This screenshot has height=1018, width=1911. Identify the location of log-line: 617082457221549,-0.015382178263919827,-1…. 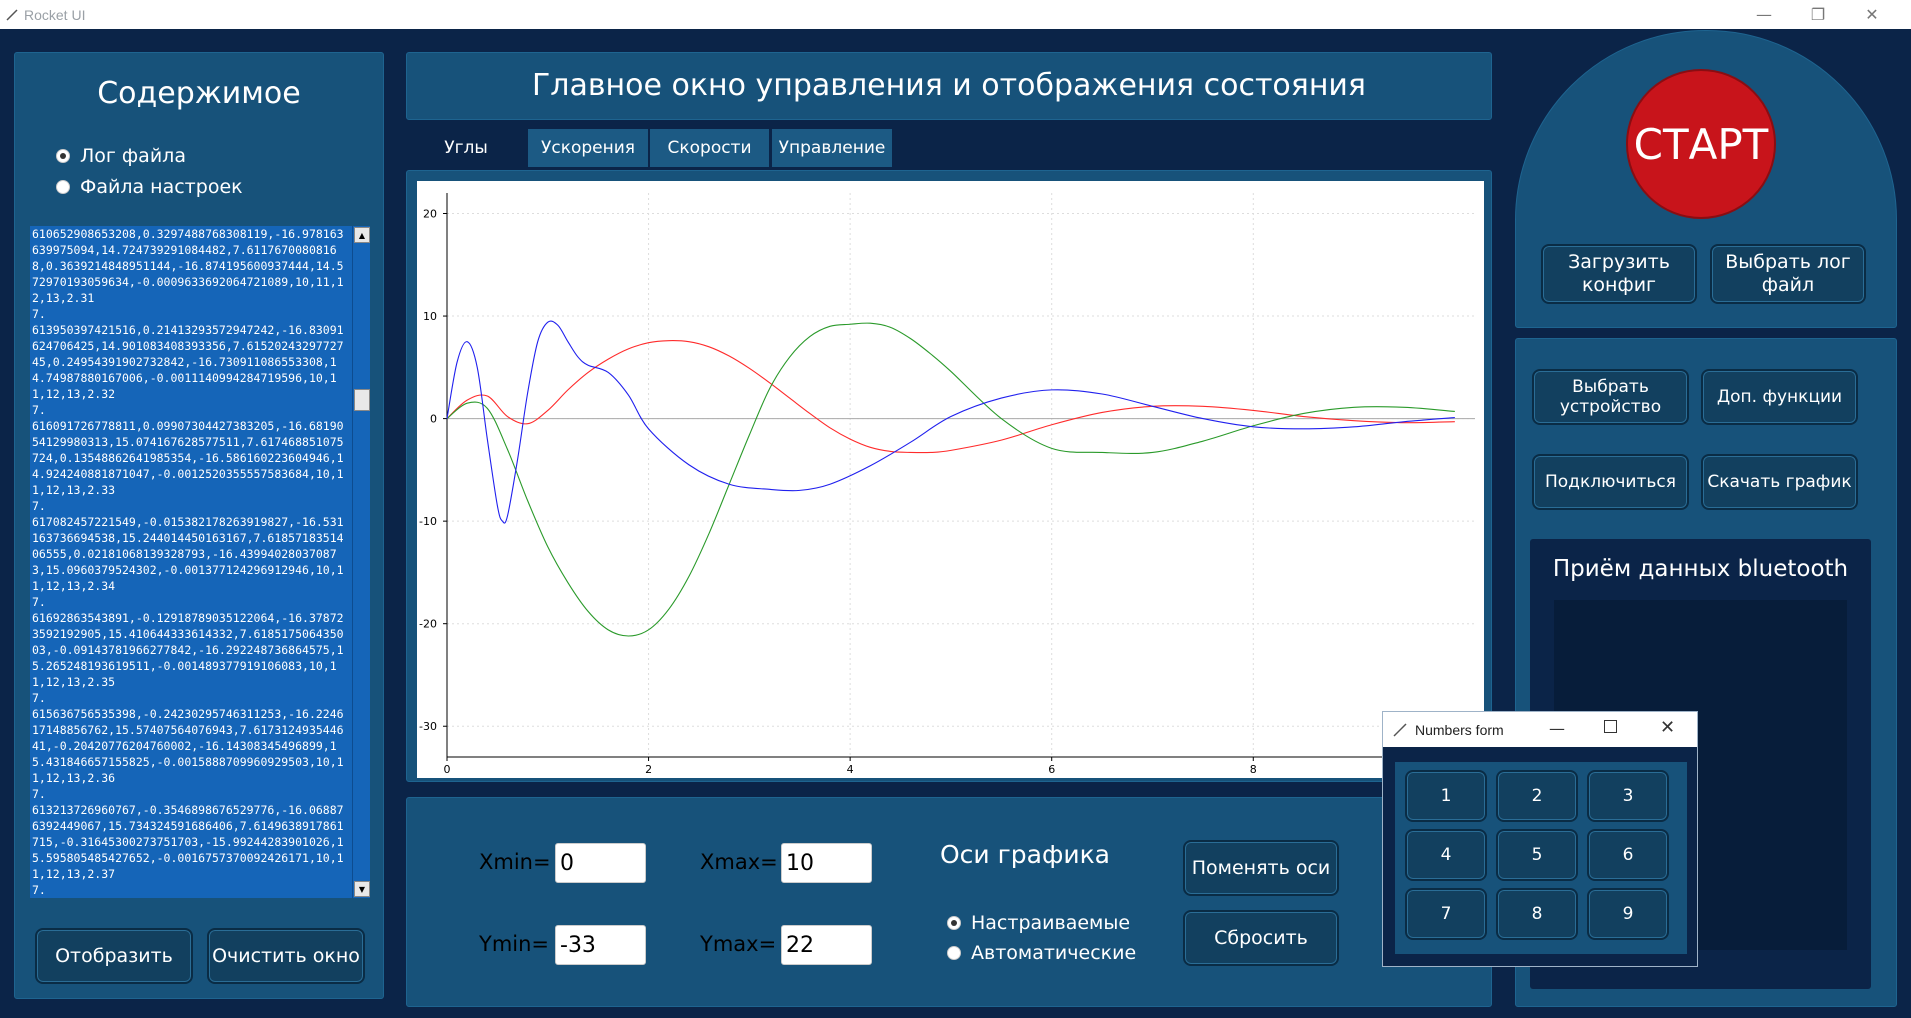
(188, 554).